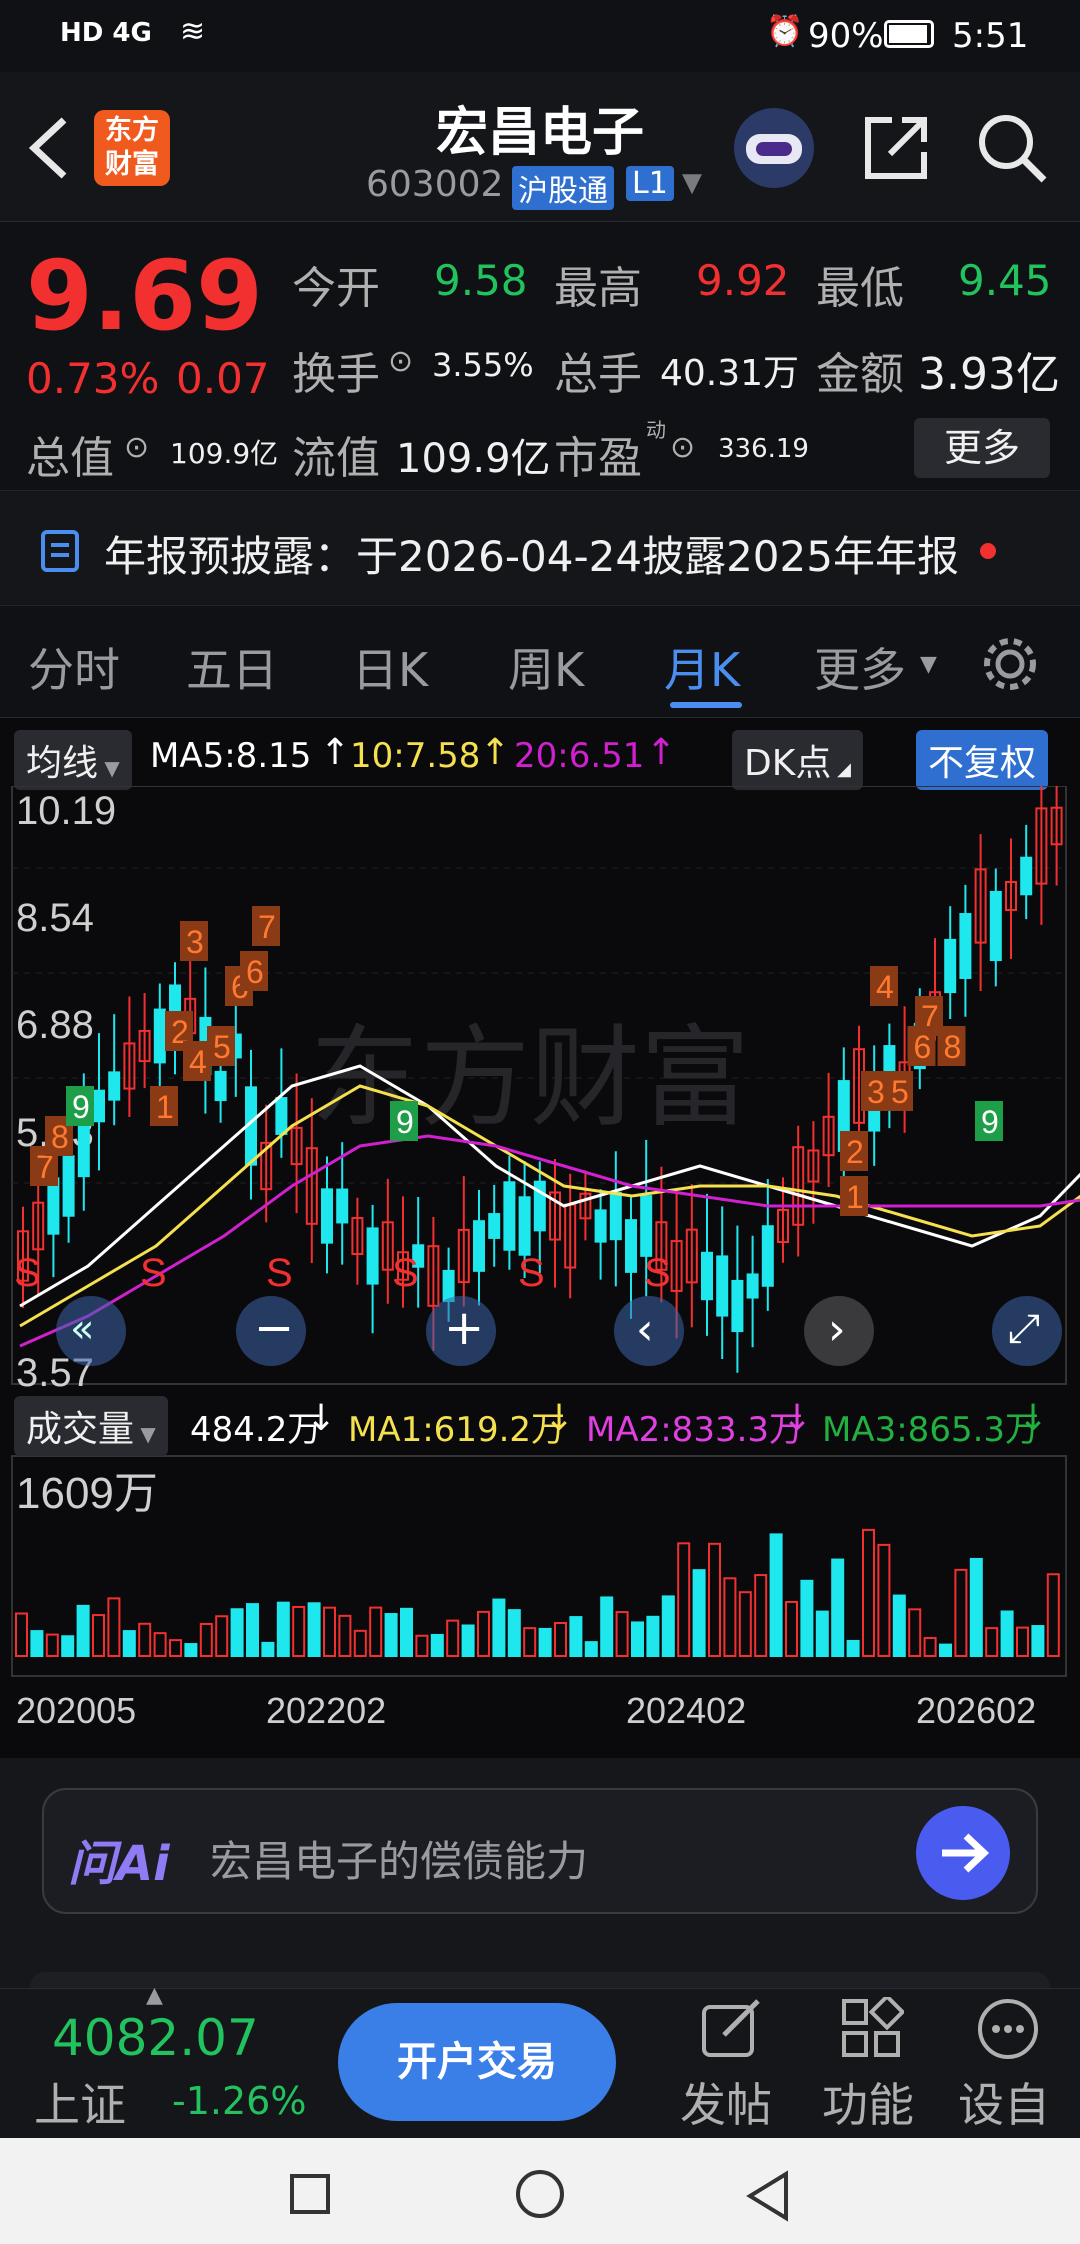  What do you see at coordinates (223, 378) in the screenshot?
I see `change-amount: 0.07` at bounding box center [223, 378].